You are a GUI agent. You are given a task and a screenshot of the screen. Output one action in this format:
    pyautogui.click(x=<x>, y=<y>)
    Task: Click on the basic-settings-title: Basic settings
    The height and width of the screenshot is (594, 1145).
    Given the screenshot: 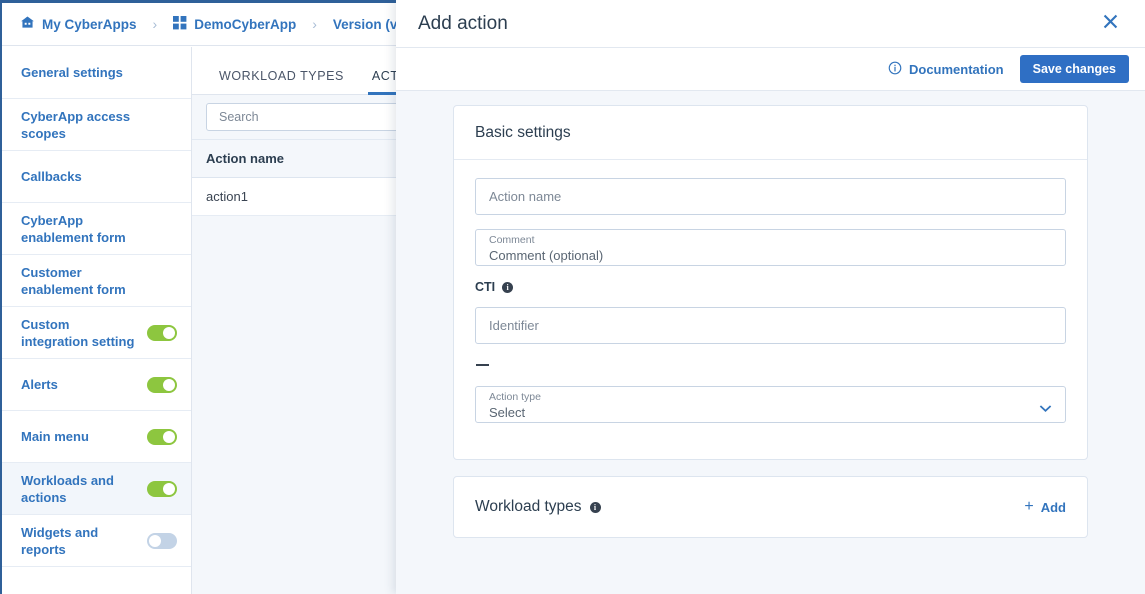 What is the action you would take?
    pyautogui.click(x=770, y=133)
    